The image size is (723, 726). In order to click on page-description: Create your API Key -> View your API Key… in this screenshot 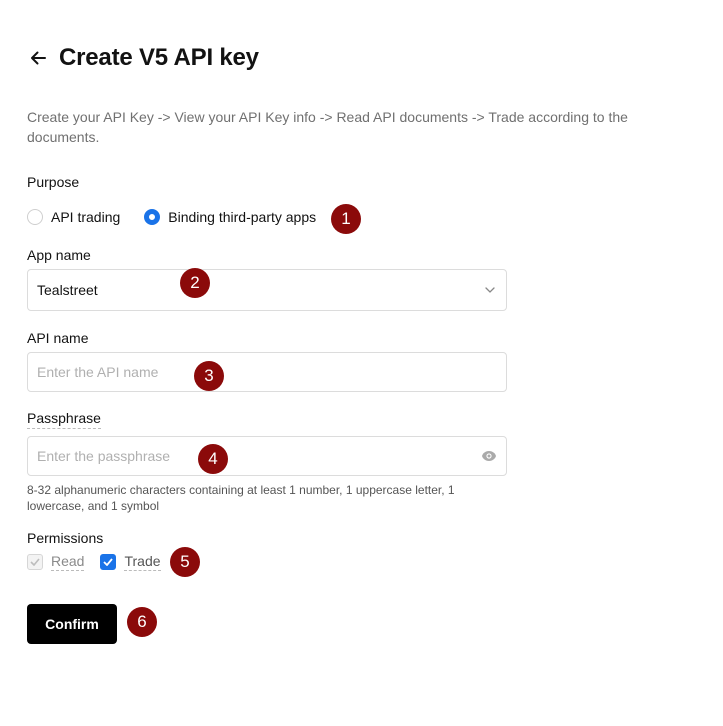, I will do `click(327, 127)`.